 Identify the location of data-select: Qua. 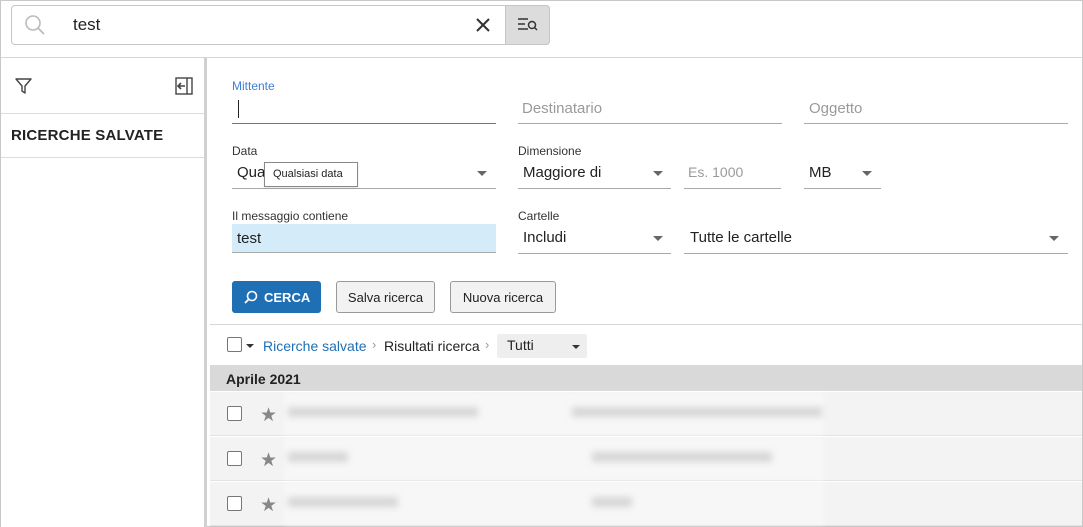
(251, 172).